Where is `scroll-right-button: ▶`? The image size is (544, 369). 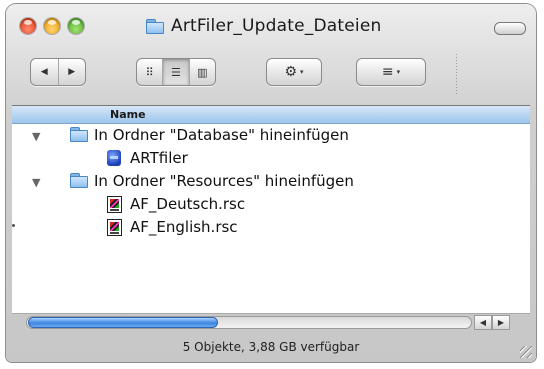 scroll-right-button: ▶ is located at coordinates (501, 322).